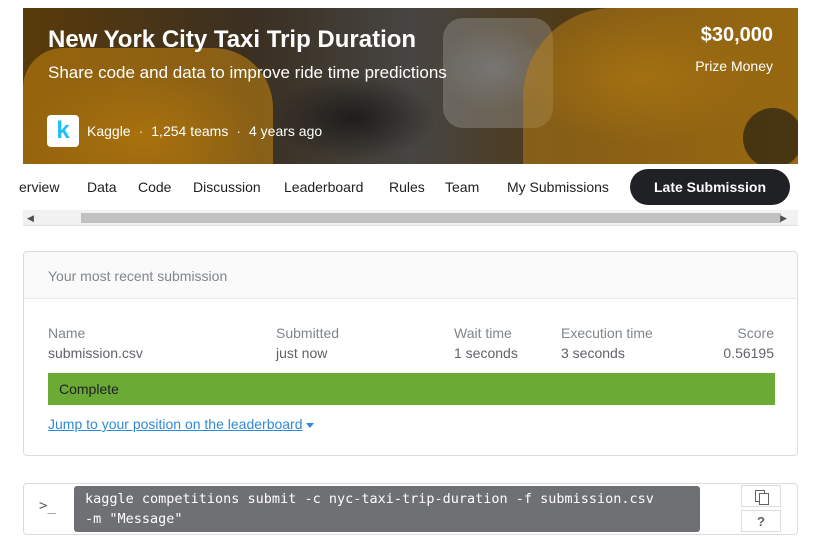 The height and width of the screenshot is (550, 815). I want to click on chevron-down-icon, so click(309, 425).